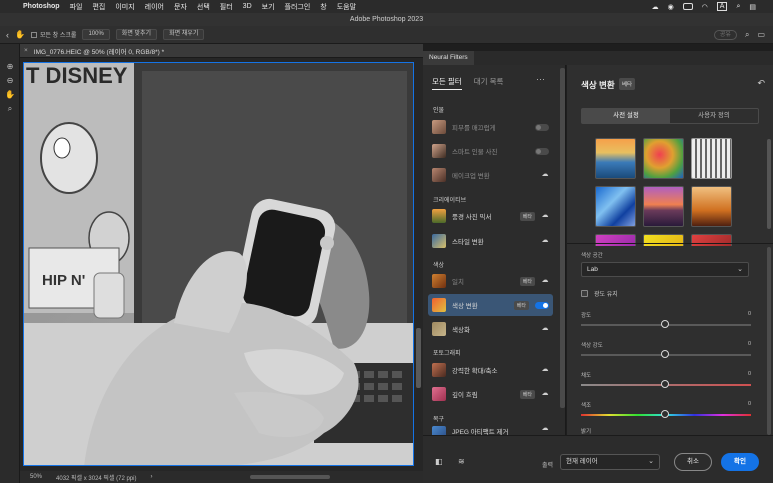 This screenshot has width=773, height=483. What do you see at coordinates (769, 184) in the screenshot?
I see `preset-scrollbar` at bounding box center [769, 184].